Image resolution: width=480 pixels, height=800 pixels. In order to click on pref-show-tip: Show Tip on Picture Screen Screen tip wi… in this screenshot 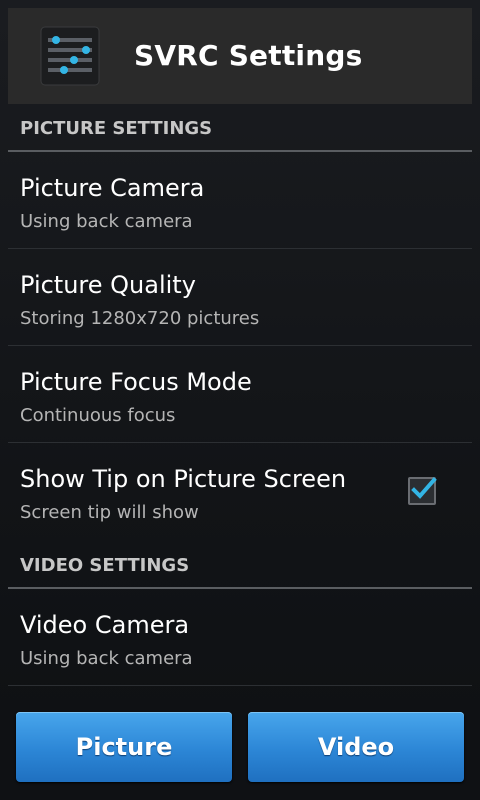, I will do `click(240, 493)`.